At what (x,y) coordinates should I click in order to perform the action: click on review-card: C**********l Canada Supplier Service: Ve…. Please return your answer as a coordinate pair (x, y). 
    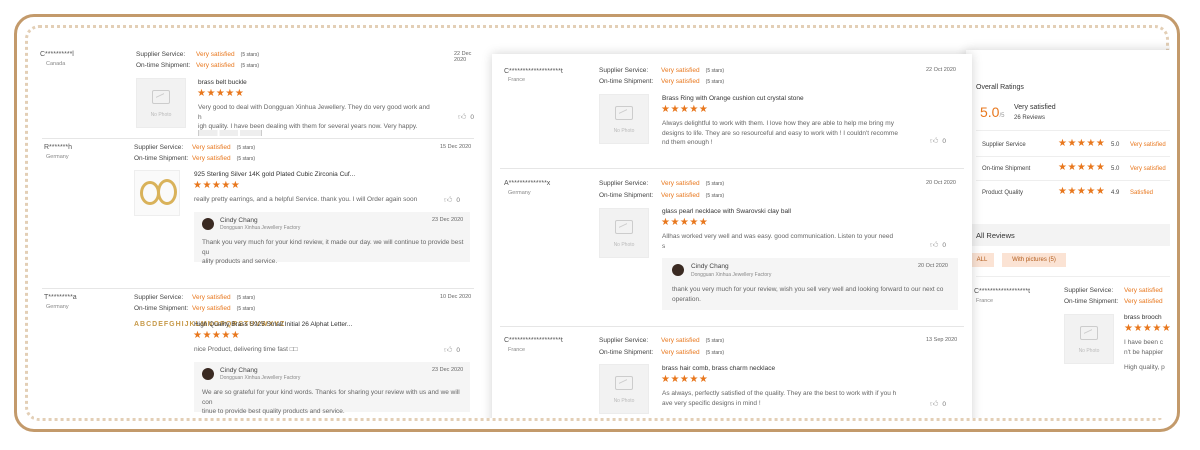
    Looking at the image, I should click on (258, 90).